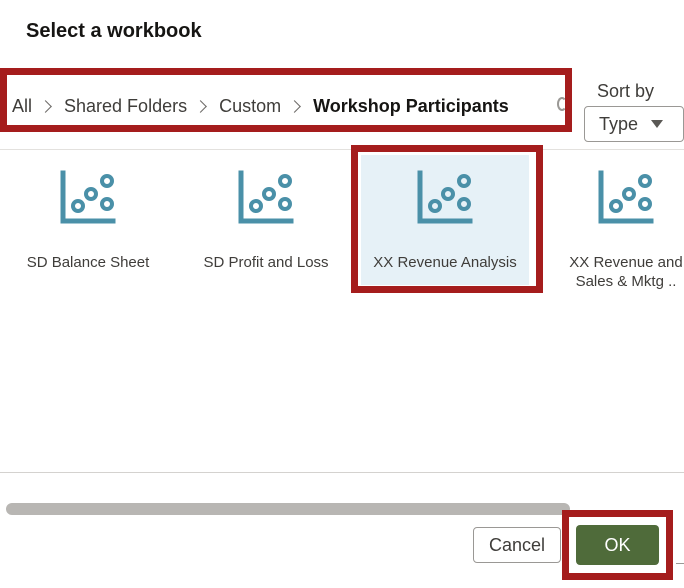 The width and height of the screenshot is (684, 588). Describe the element at coordinates (266, 262) in the screenshot. I see `workbook-label: SD Profit and Loss` at that location.